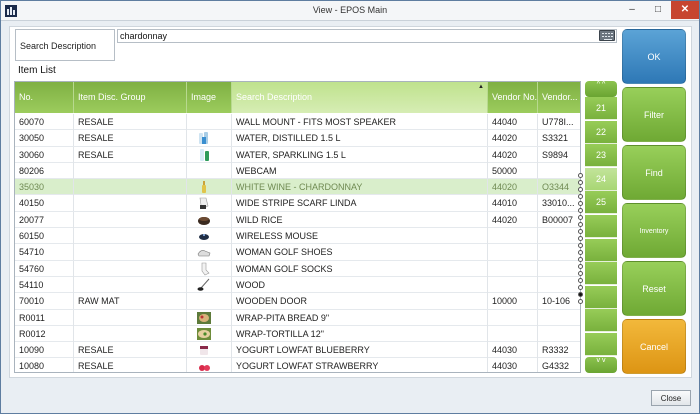 This screenshot has height=414, width=700. I want to click on maximize-icon: □, so click(658, 10).